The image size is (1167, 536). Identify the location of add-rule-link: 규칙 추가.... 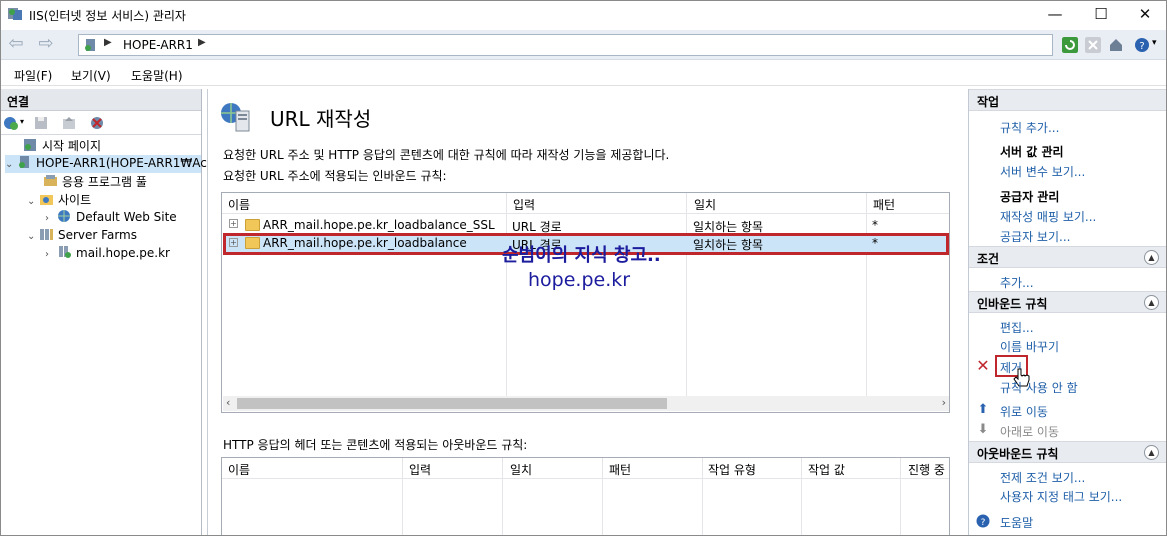
(1029, 127).